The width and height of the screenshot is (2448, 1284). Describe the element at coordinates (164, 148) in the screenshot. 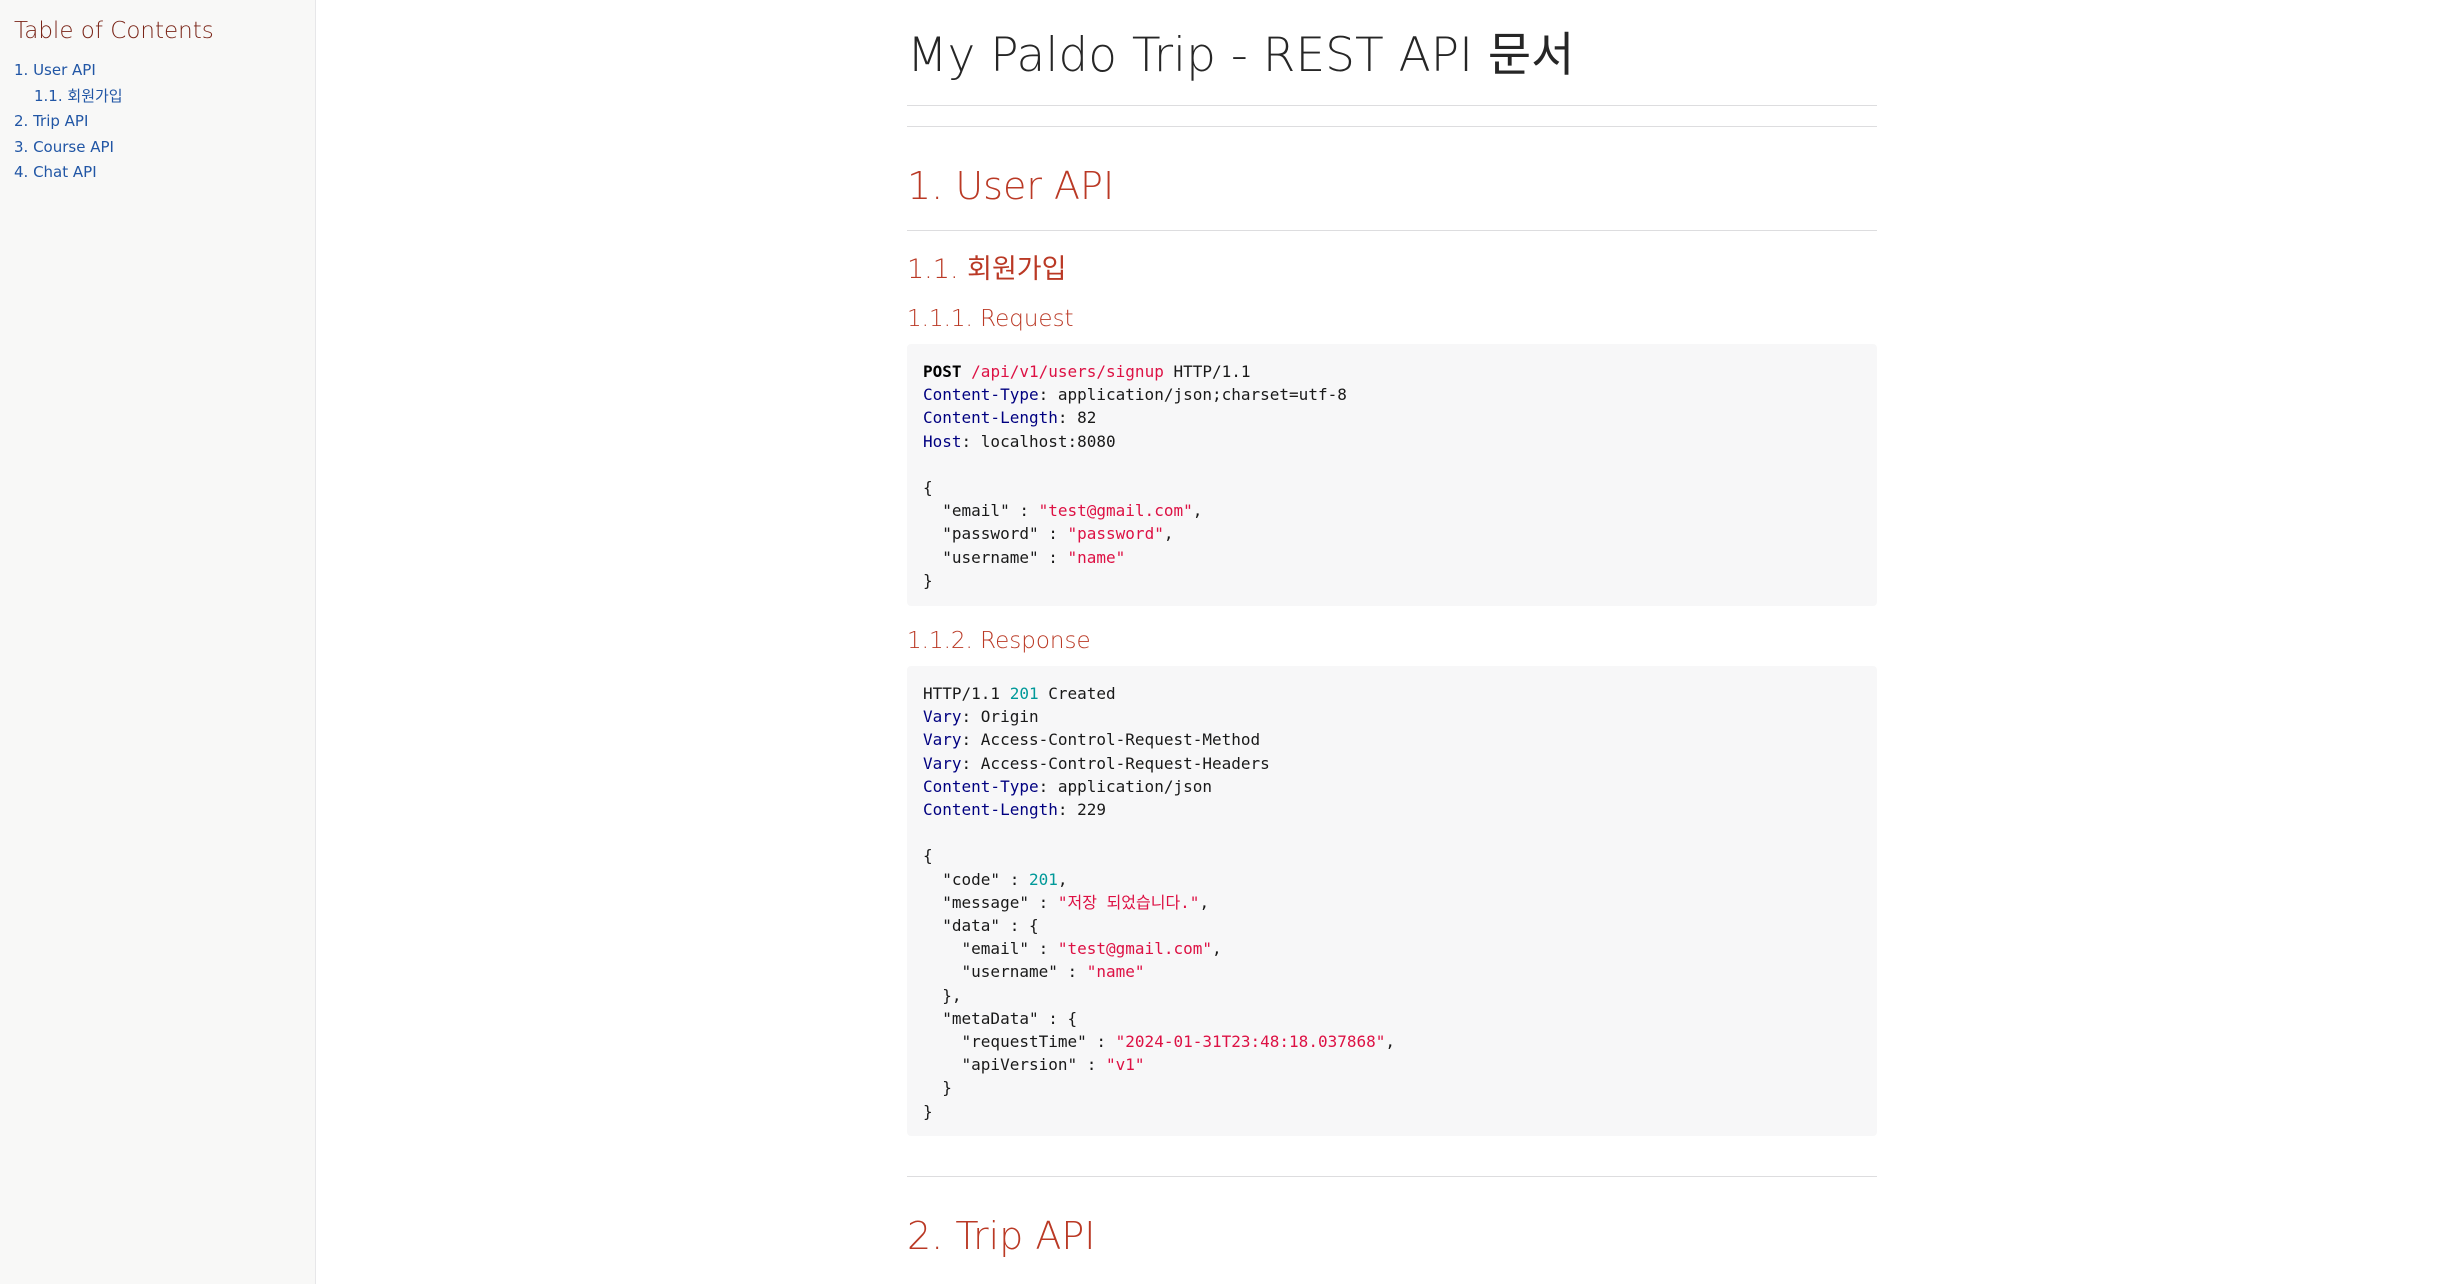

I see `toc-item: 3. Course API` at that location.